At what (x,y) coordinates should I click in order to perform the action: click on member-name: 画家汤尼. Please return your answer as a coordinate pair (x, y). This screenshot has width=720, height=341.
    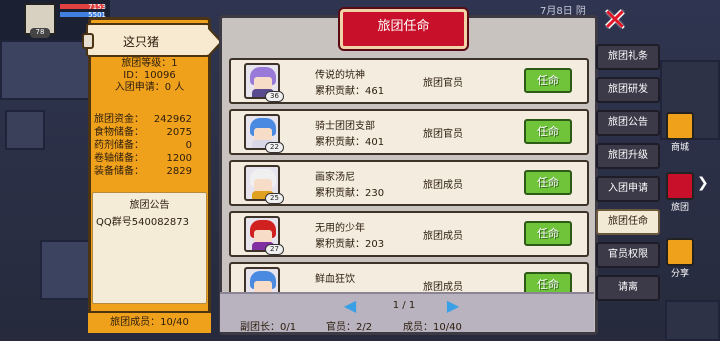
    Looking at the image, I should click on (335, 177).